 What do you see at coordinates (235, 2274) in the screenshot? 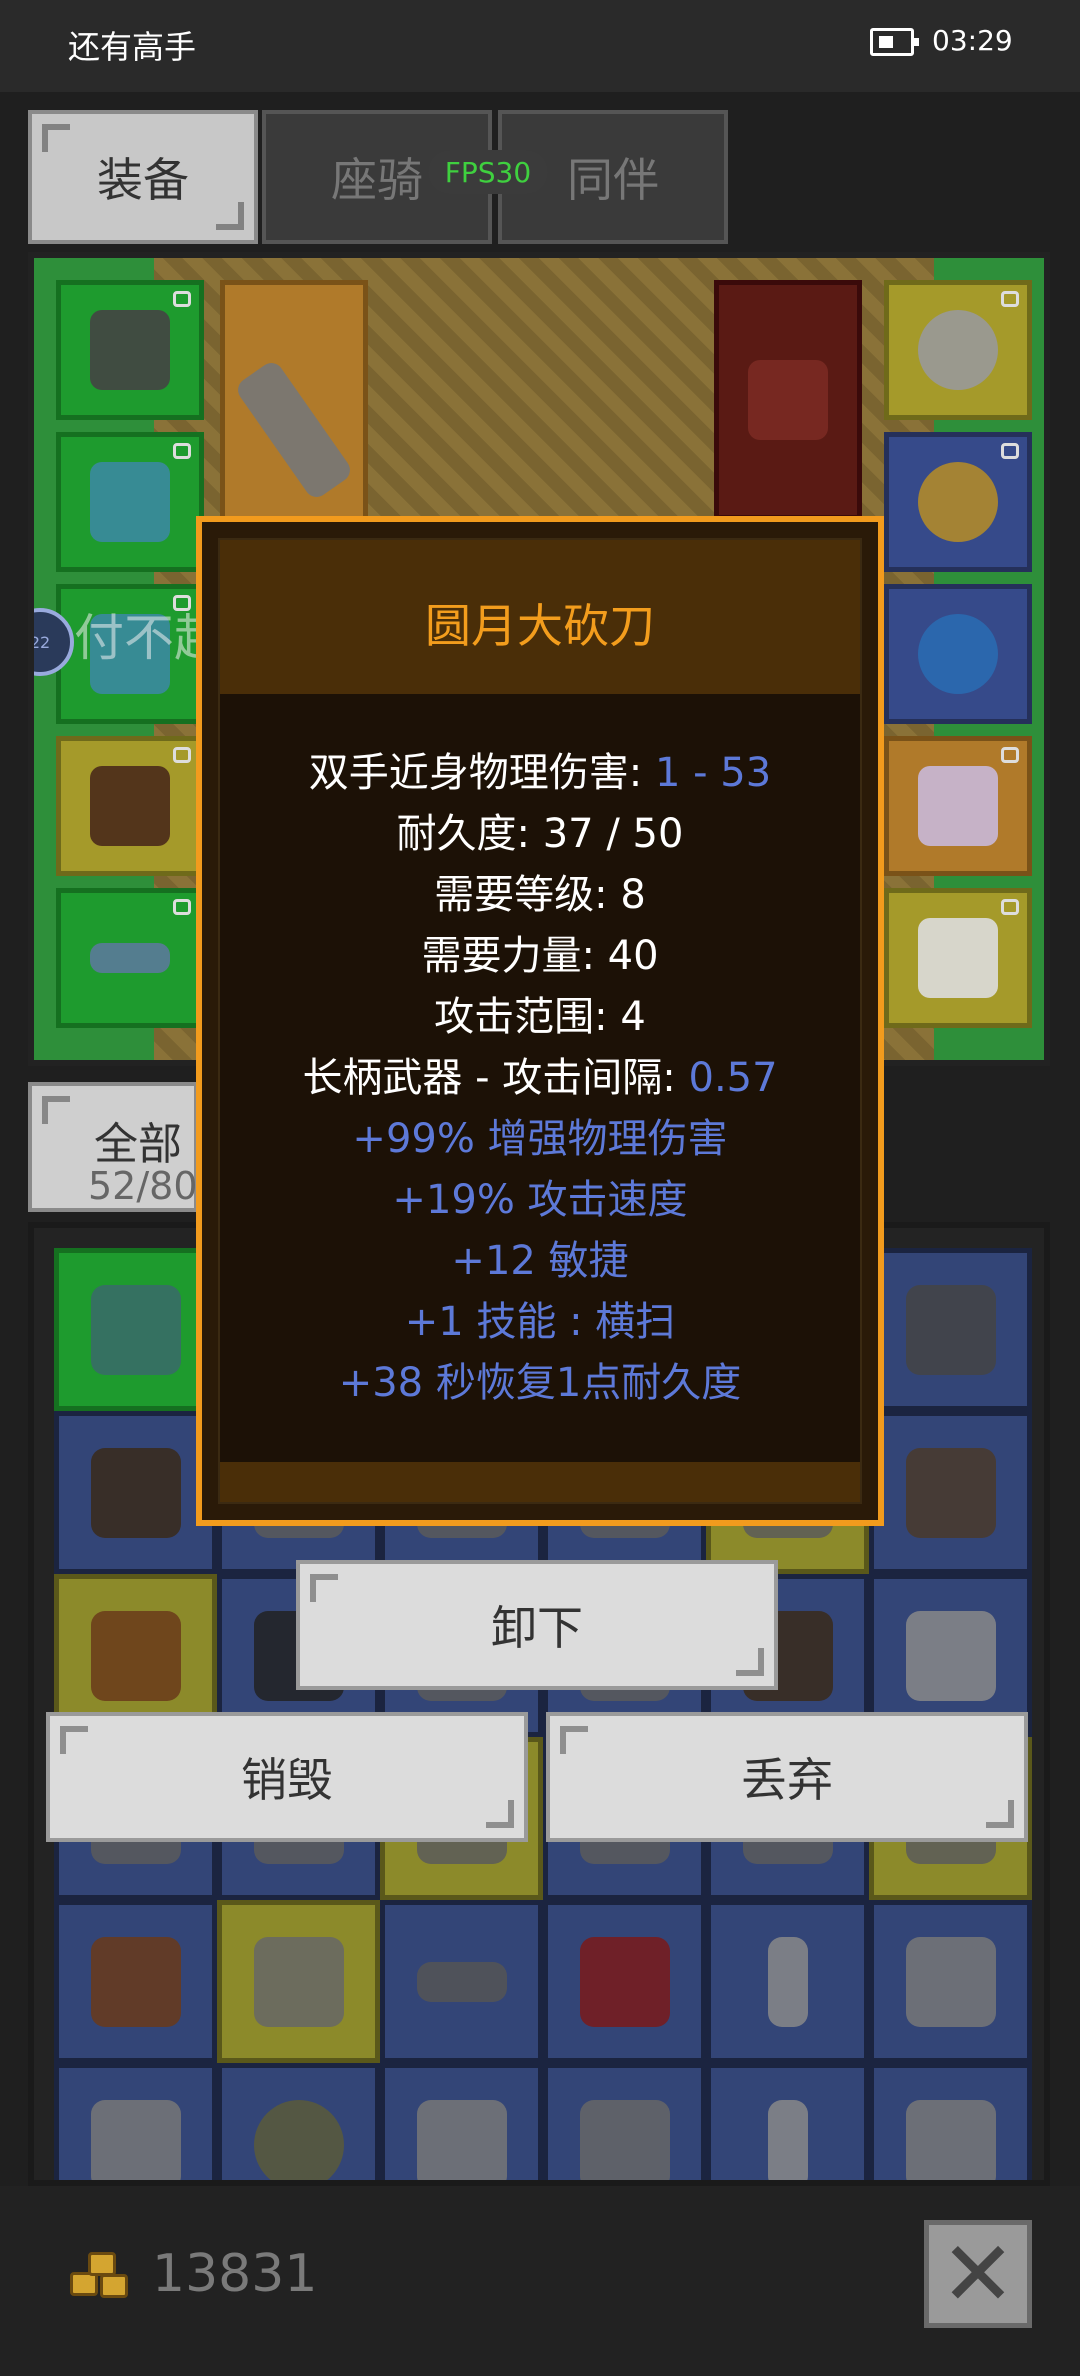
I see `gold-amount: 13831` at bounding box center [235, 2274].